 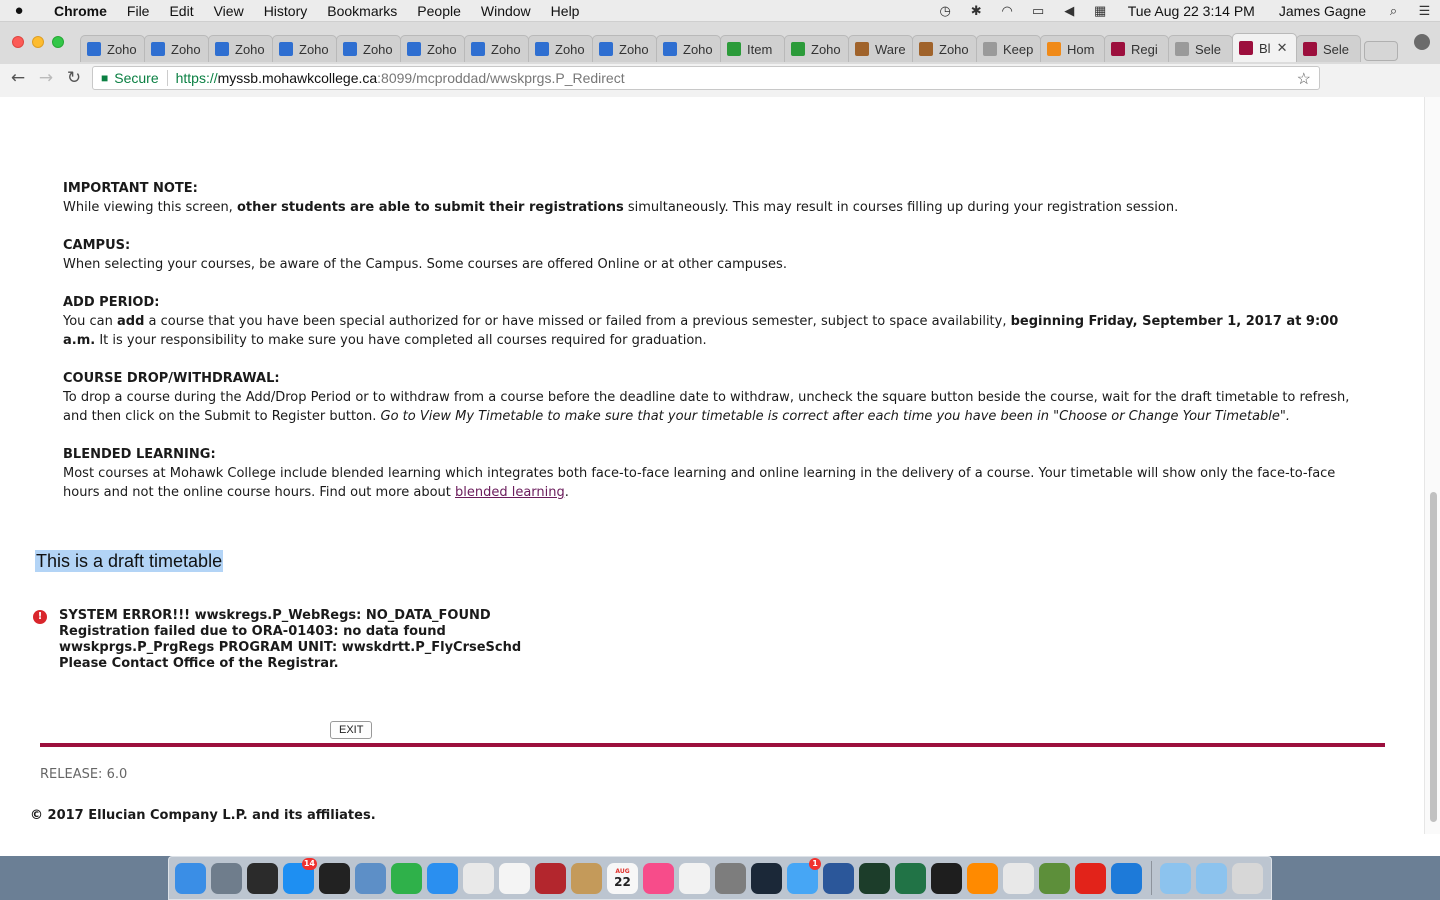 What do you see at coordinates (1381, 51) in the screenshot?
I see `new-tab-button` at bounding box center [1381, 51].